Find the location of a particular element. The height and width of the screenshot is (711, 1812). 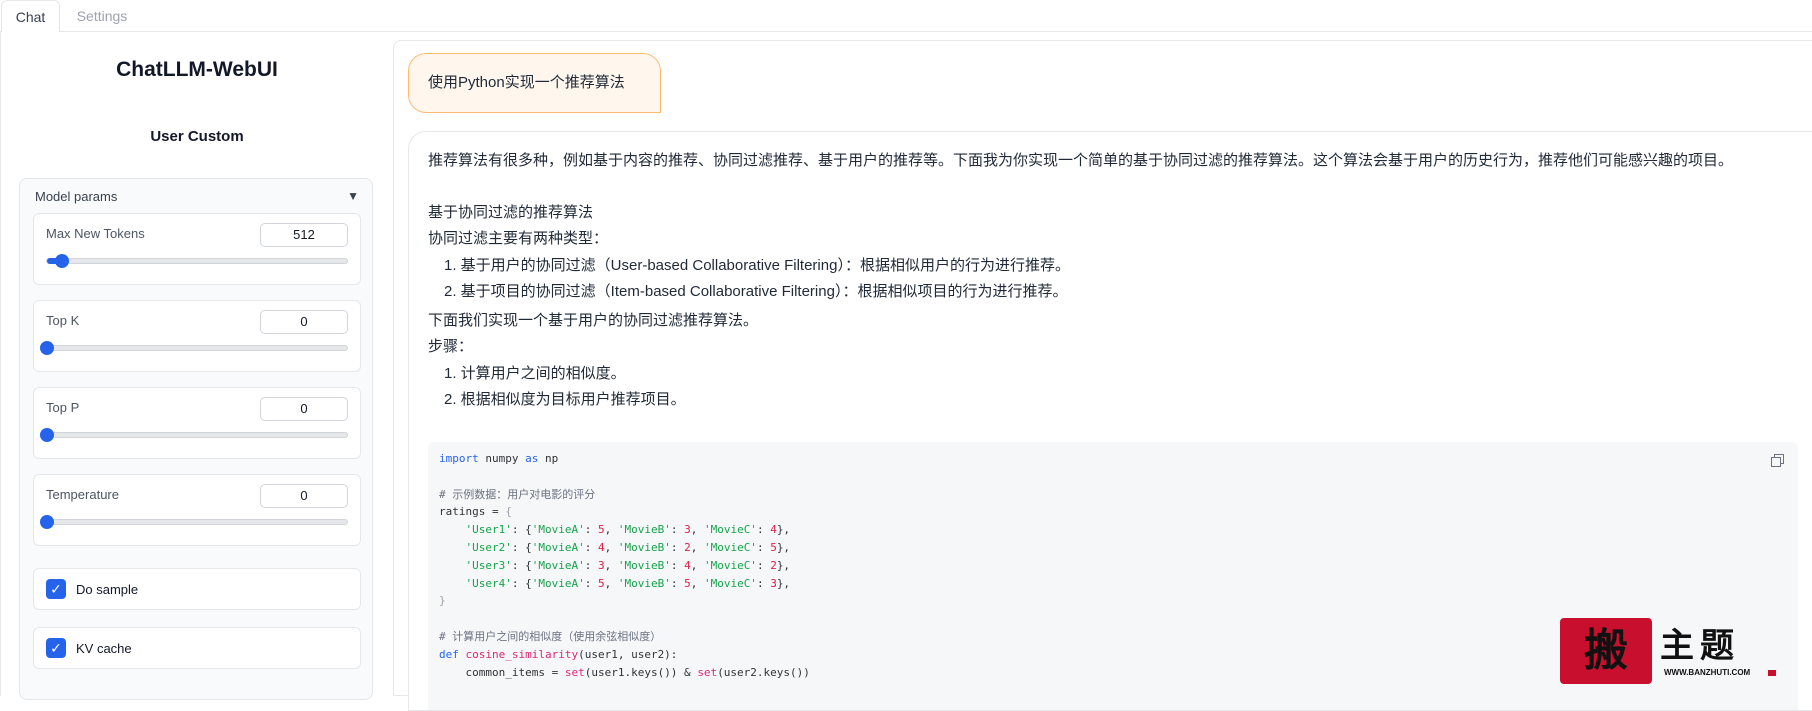

do-sample-option: ✓ Do sample is located at coordinates (197, 589).